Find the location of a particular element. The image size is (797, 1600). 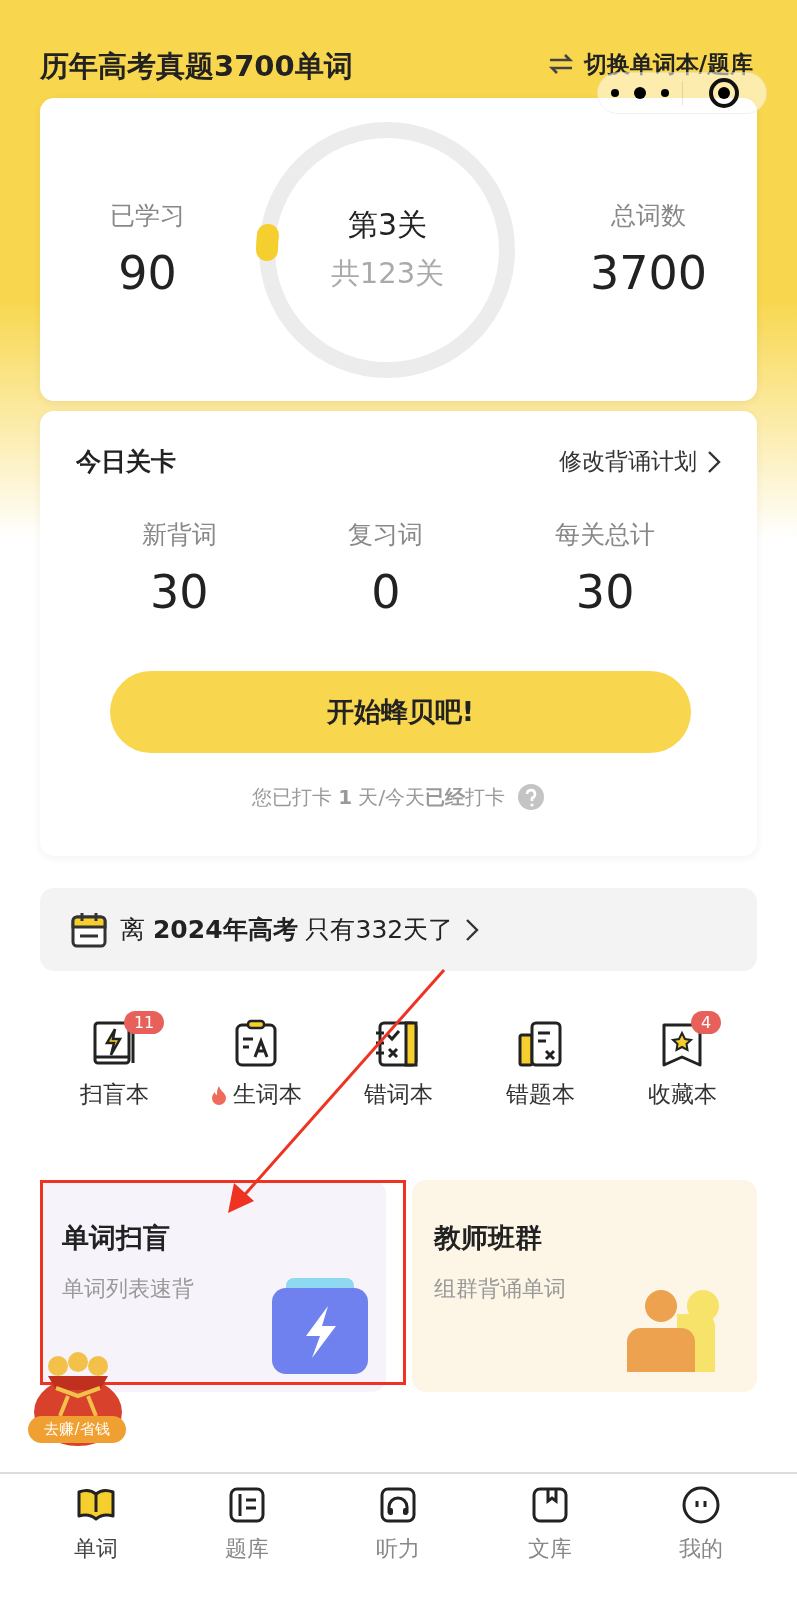

document-icon is located at coordinates (540, 1043).